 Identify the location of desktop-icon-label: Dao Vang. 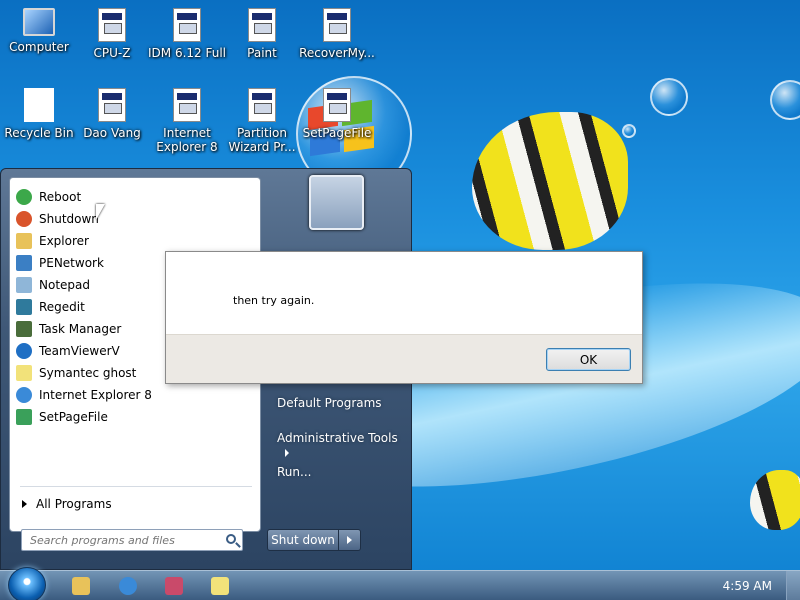
(112, 133).